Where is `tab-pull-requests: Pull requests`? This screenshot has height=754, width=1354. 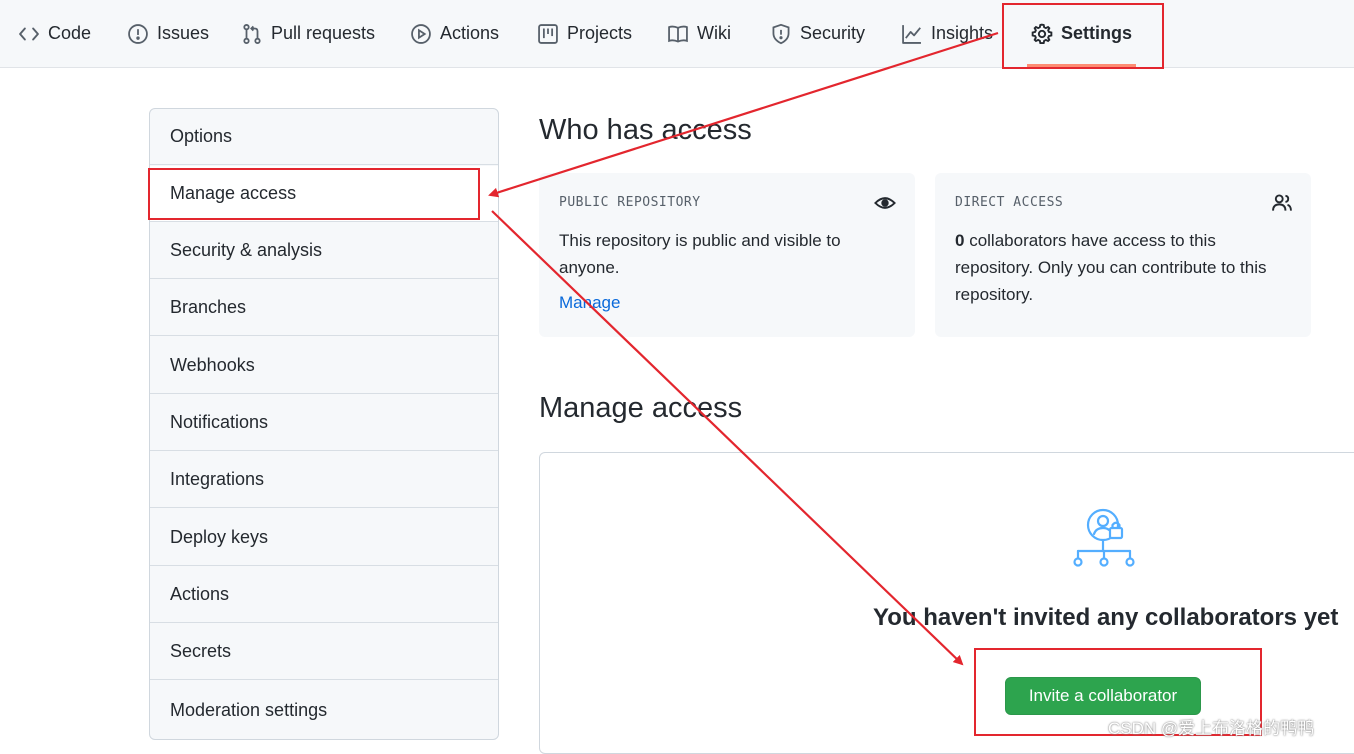 tab-pull-requests: Pull requests is located at coordinates (308, 33).